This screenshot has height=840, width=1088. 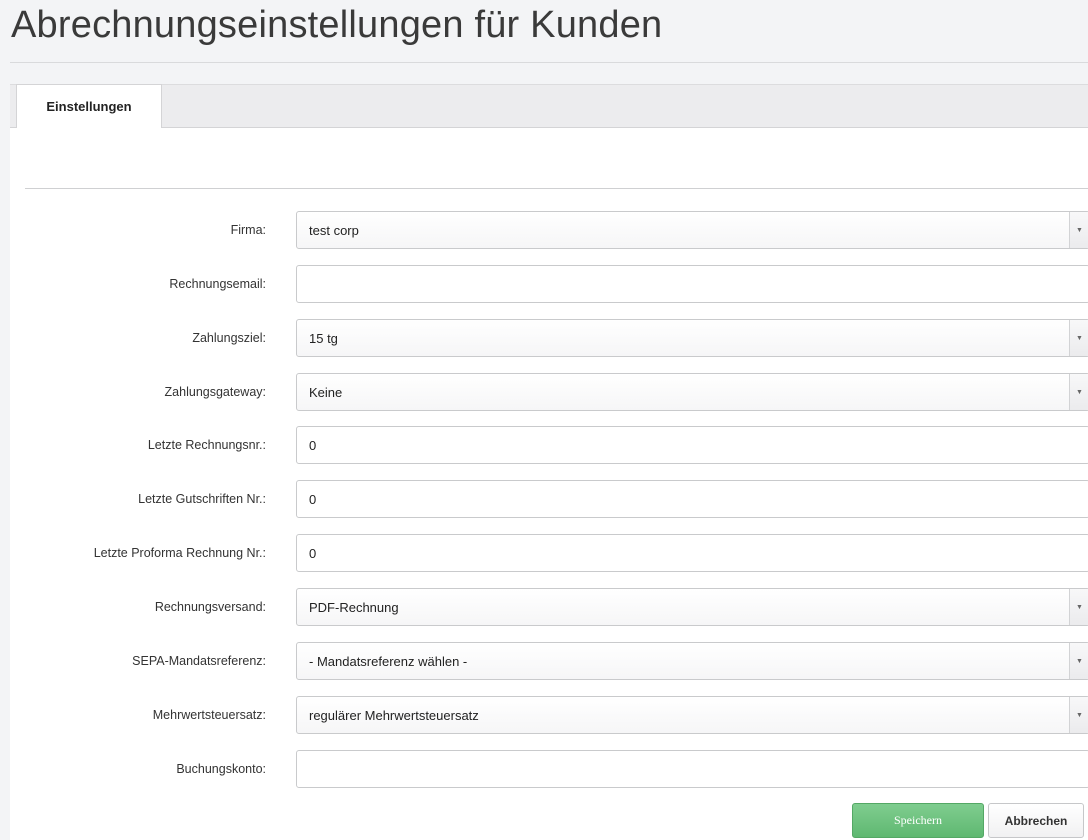 I want to click on form-row-letzte-gutschriften-nr: Letzte Gutschriften Nr.:, so click(x=549, y=499).